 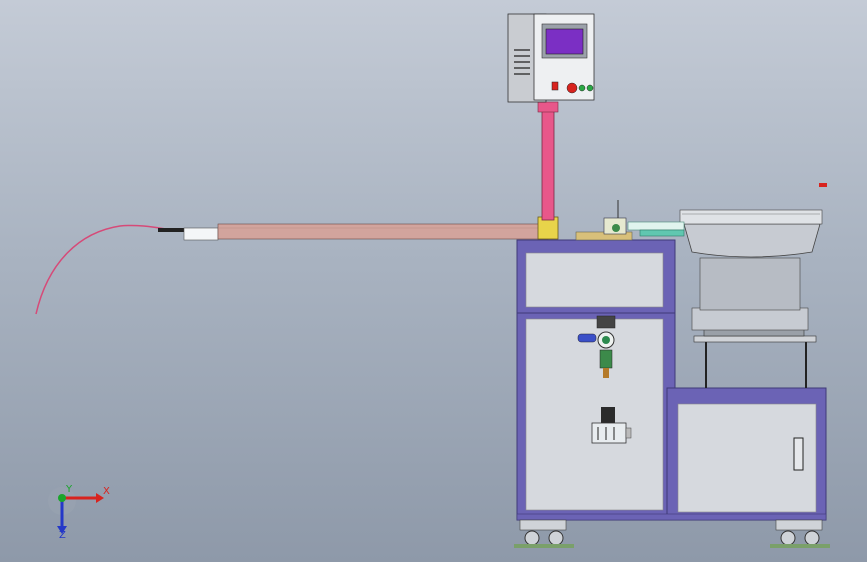 What do you see at coordinates (590, 88) in the screenshot?
I see `run-indicator` at bounding box center [590, 88].